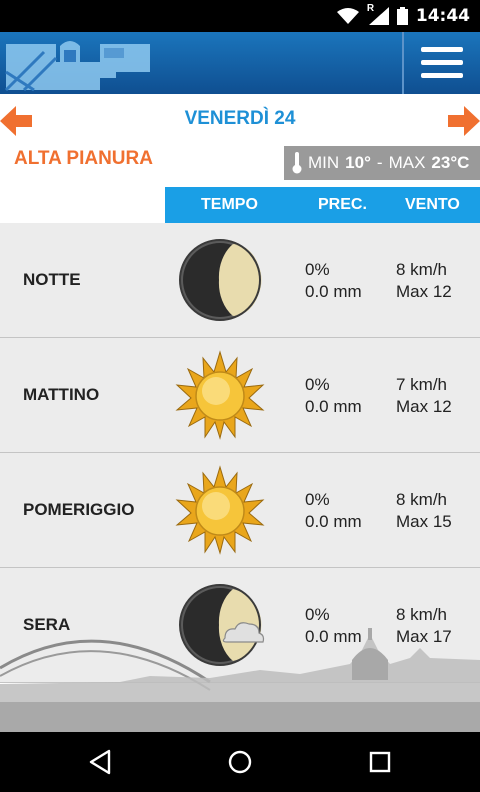 This screenshot has height=792, width=480. I want to click on day-navigation: VENERDÌ 24, so click(240, 120).